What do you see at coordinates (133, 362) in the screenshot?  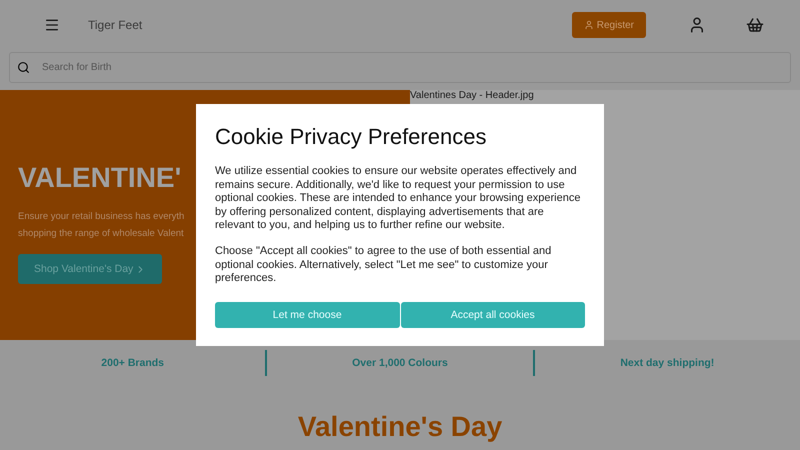 I see `feature-label: 200+ Brands` at bounding box center [133, 362].